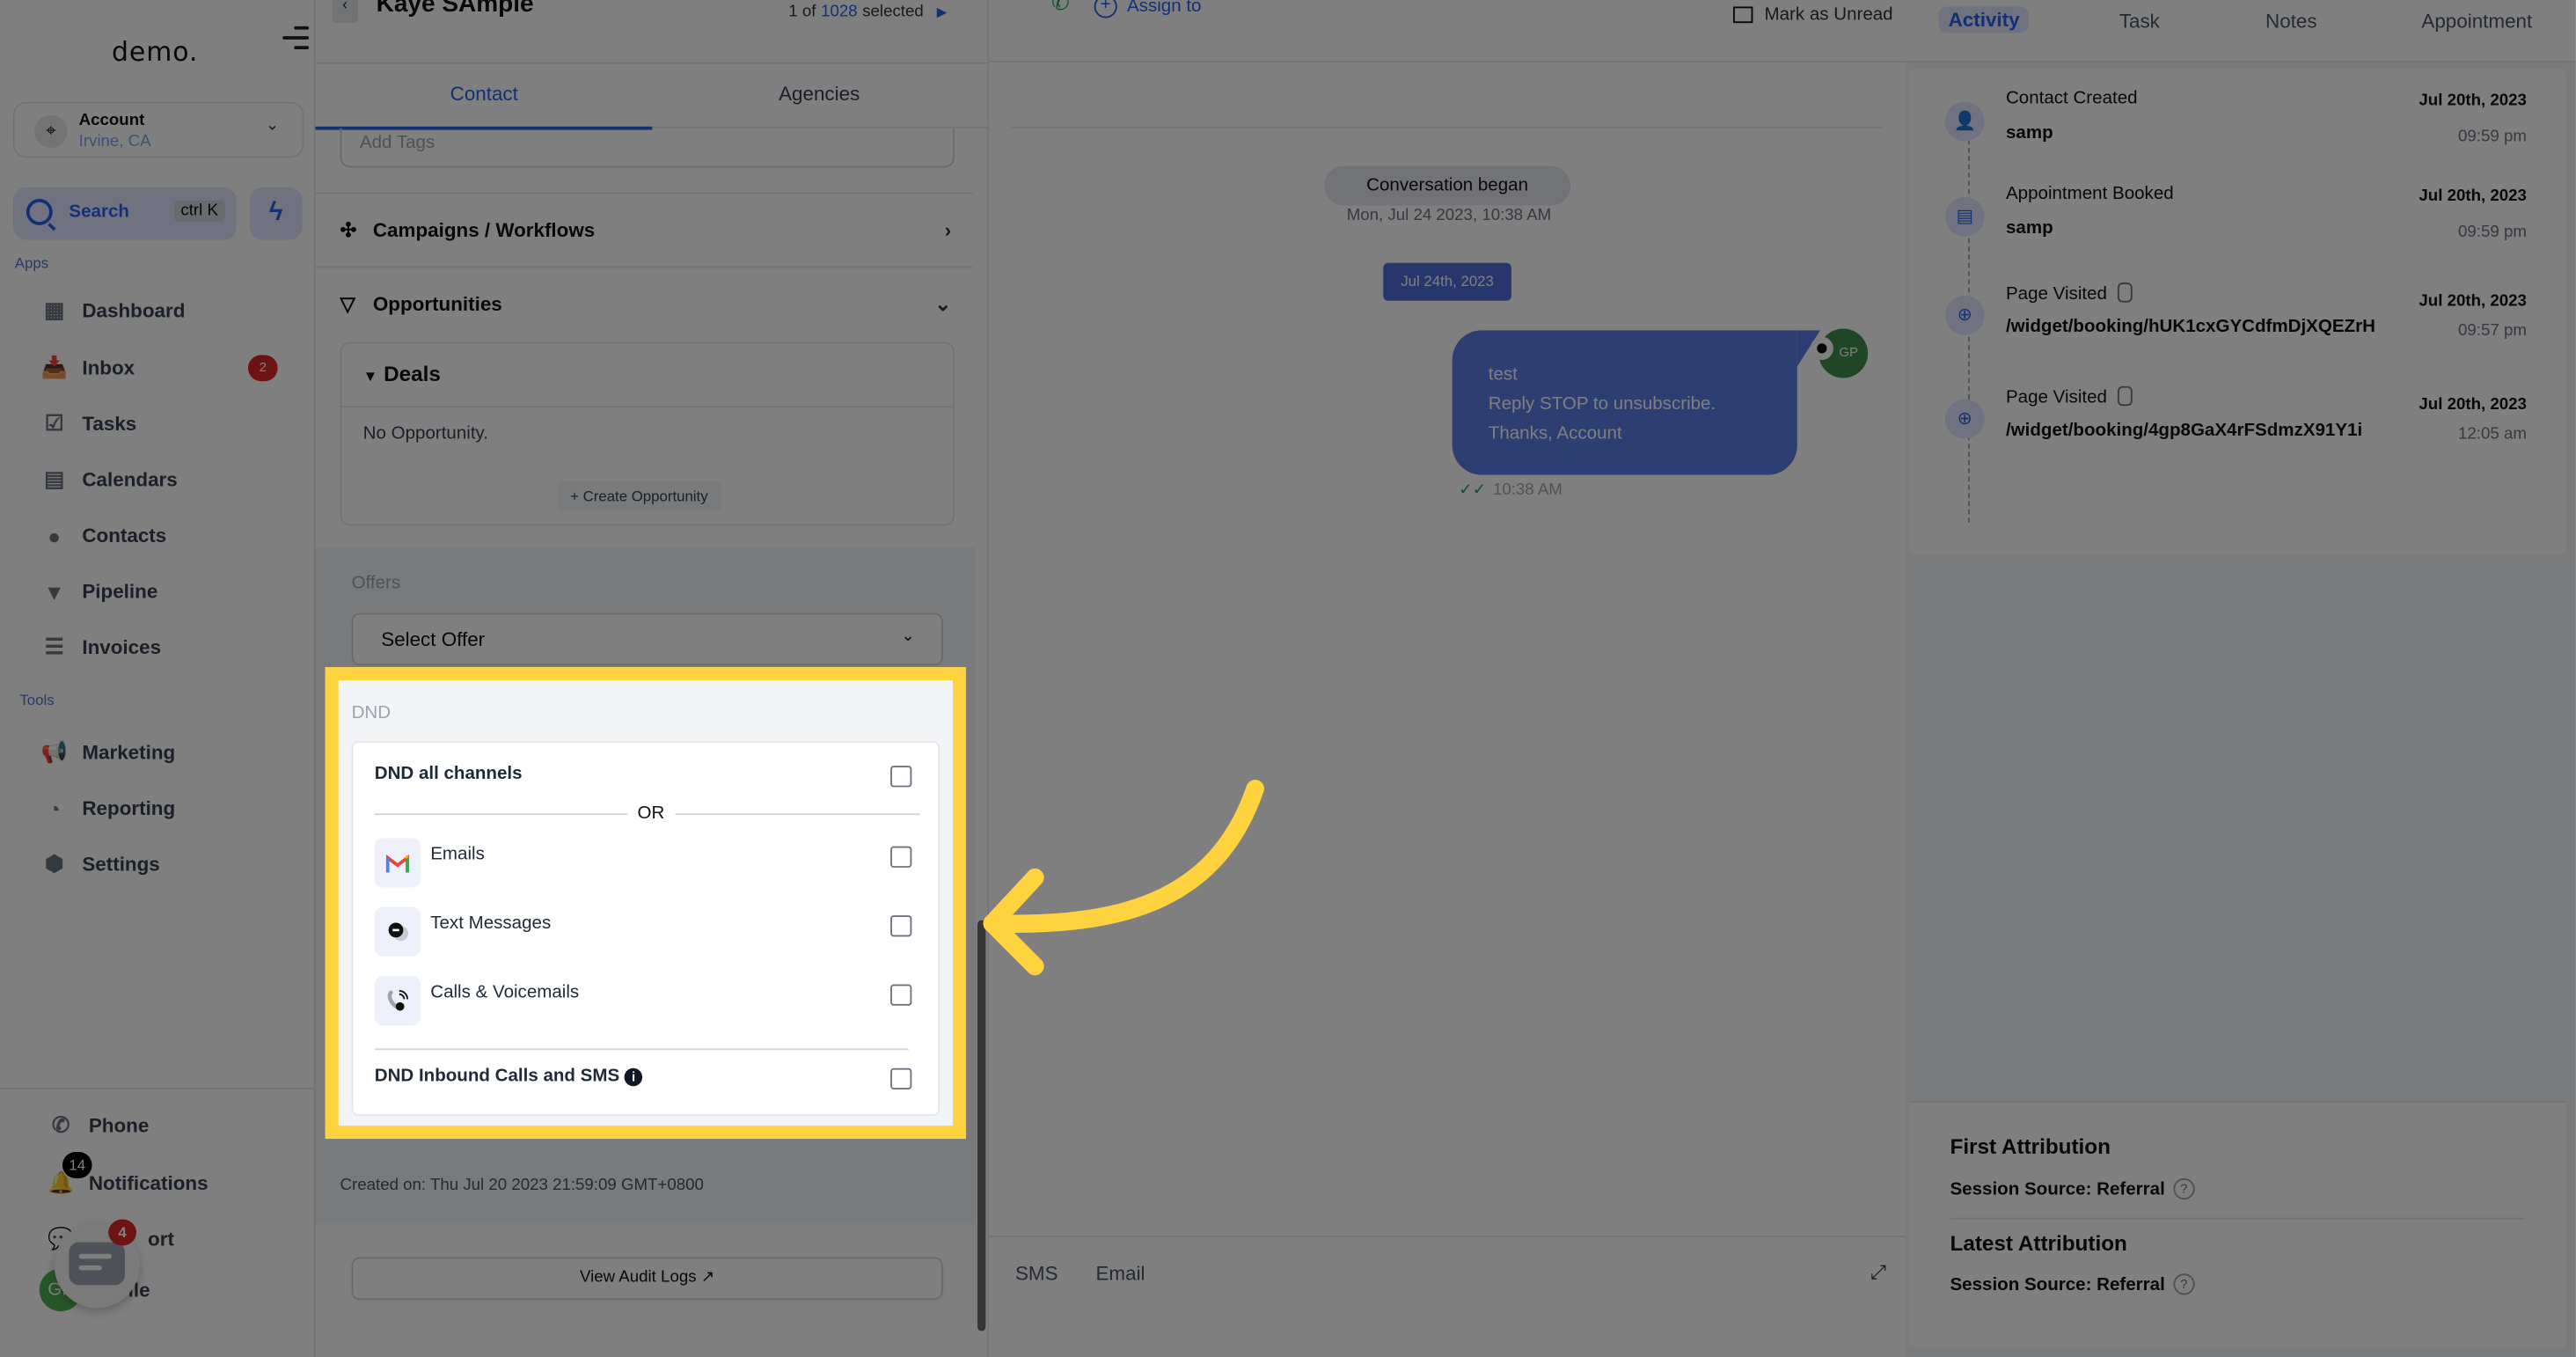 This screenshot has width=2576, height=1357. I want to click on next-contact-icon: ▶, so click(942, 12).